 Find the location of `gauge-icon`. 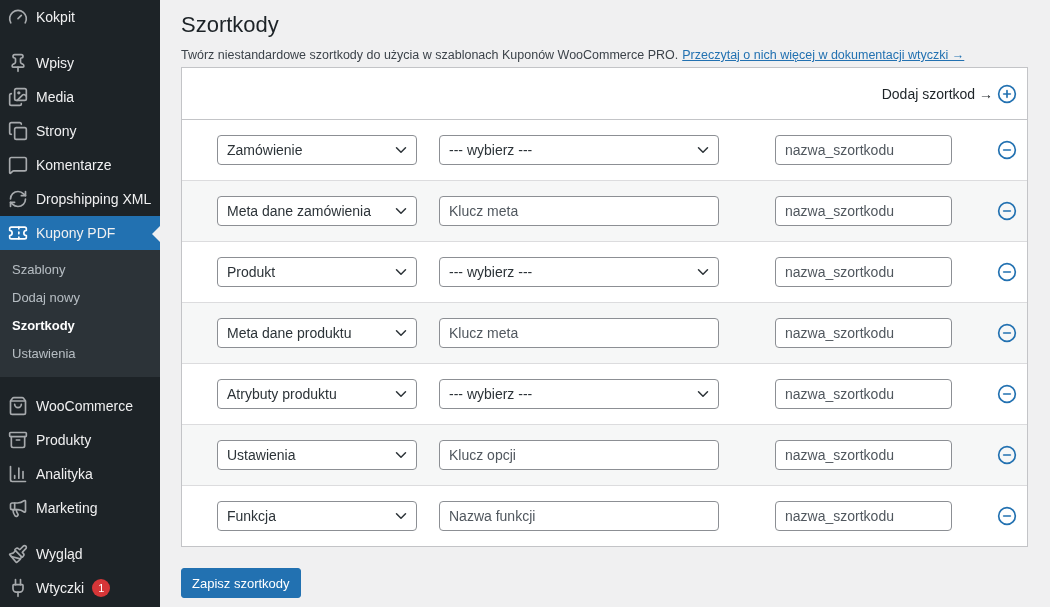

gauge-icon is located at coordinates (18, 17).